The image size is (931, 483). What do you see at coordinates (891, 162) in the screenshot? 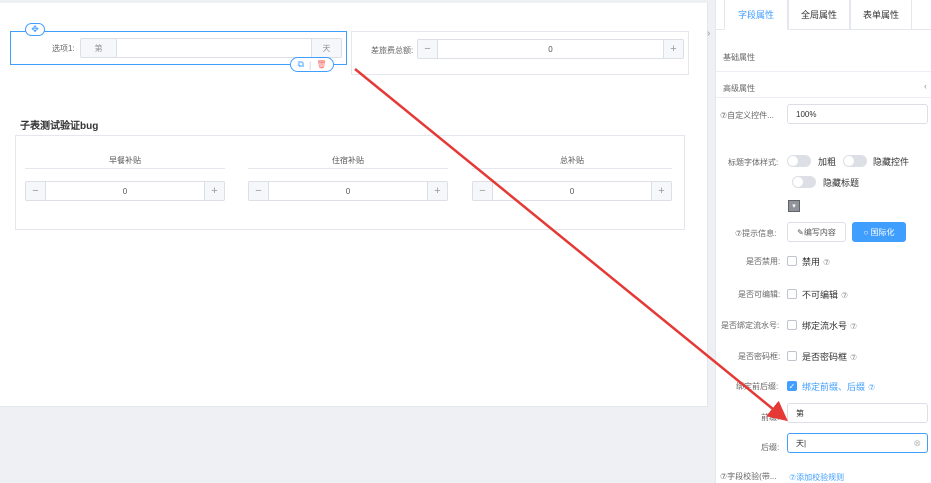
I see `hide-control-label: 隐藏控件` at bounding box center [891, 162].